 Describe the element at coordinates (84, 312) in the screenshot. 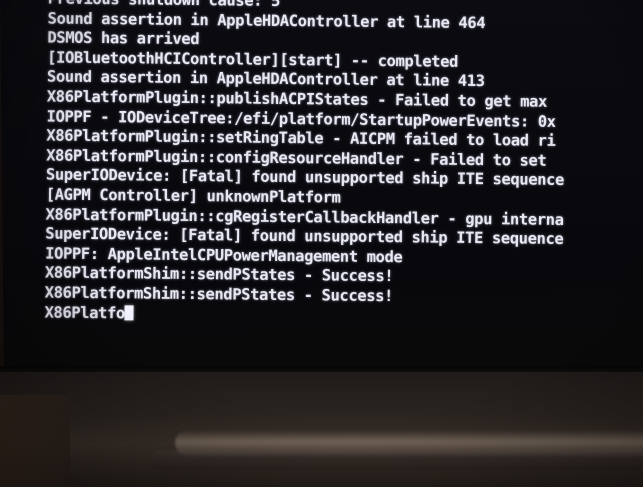

I see `current-input-text: X86Platfo` at that location.